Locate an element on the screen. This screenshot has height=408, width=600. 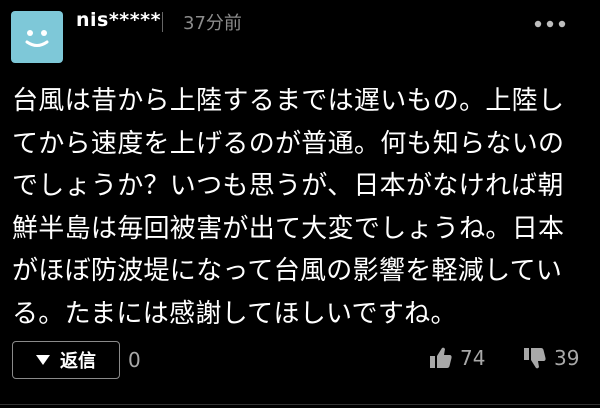
comment-line: 鮮半島は毎回被害が出て大変でしょうね。日本 is located at coordinates (288, 228).